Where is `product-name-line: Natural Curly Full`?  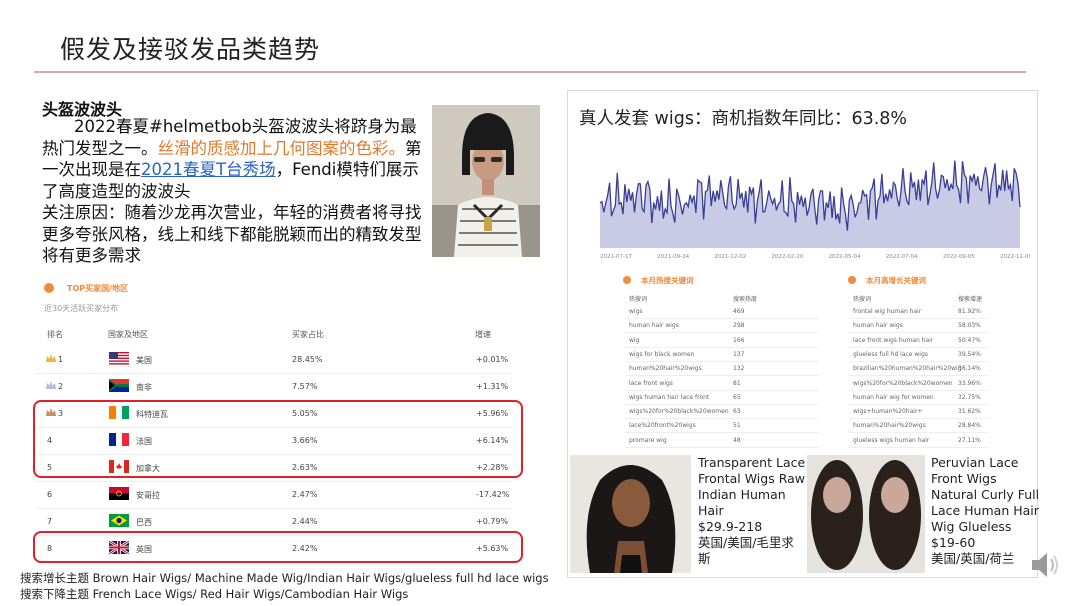
product-name-line: Natural Curly Full is located at coordinates (985, 494).